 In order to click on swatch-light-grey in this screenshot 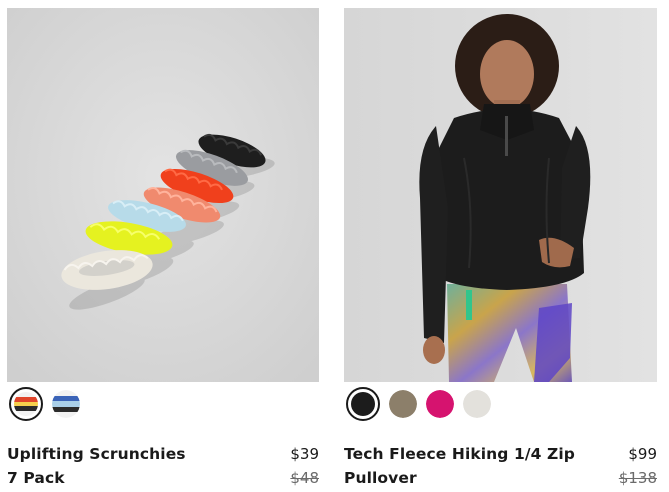, I will do `click(477, 404)`.